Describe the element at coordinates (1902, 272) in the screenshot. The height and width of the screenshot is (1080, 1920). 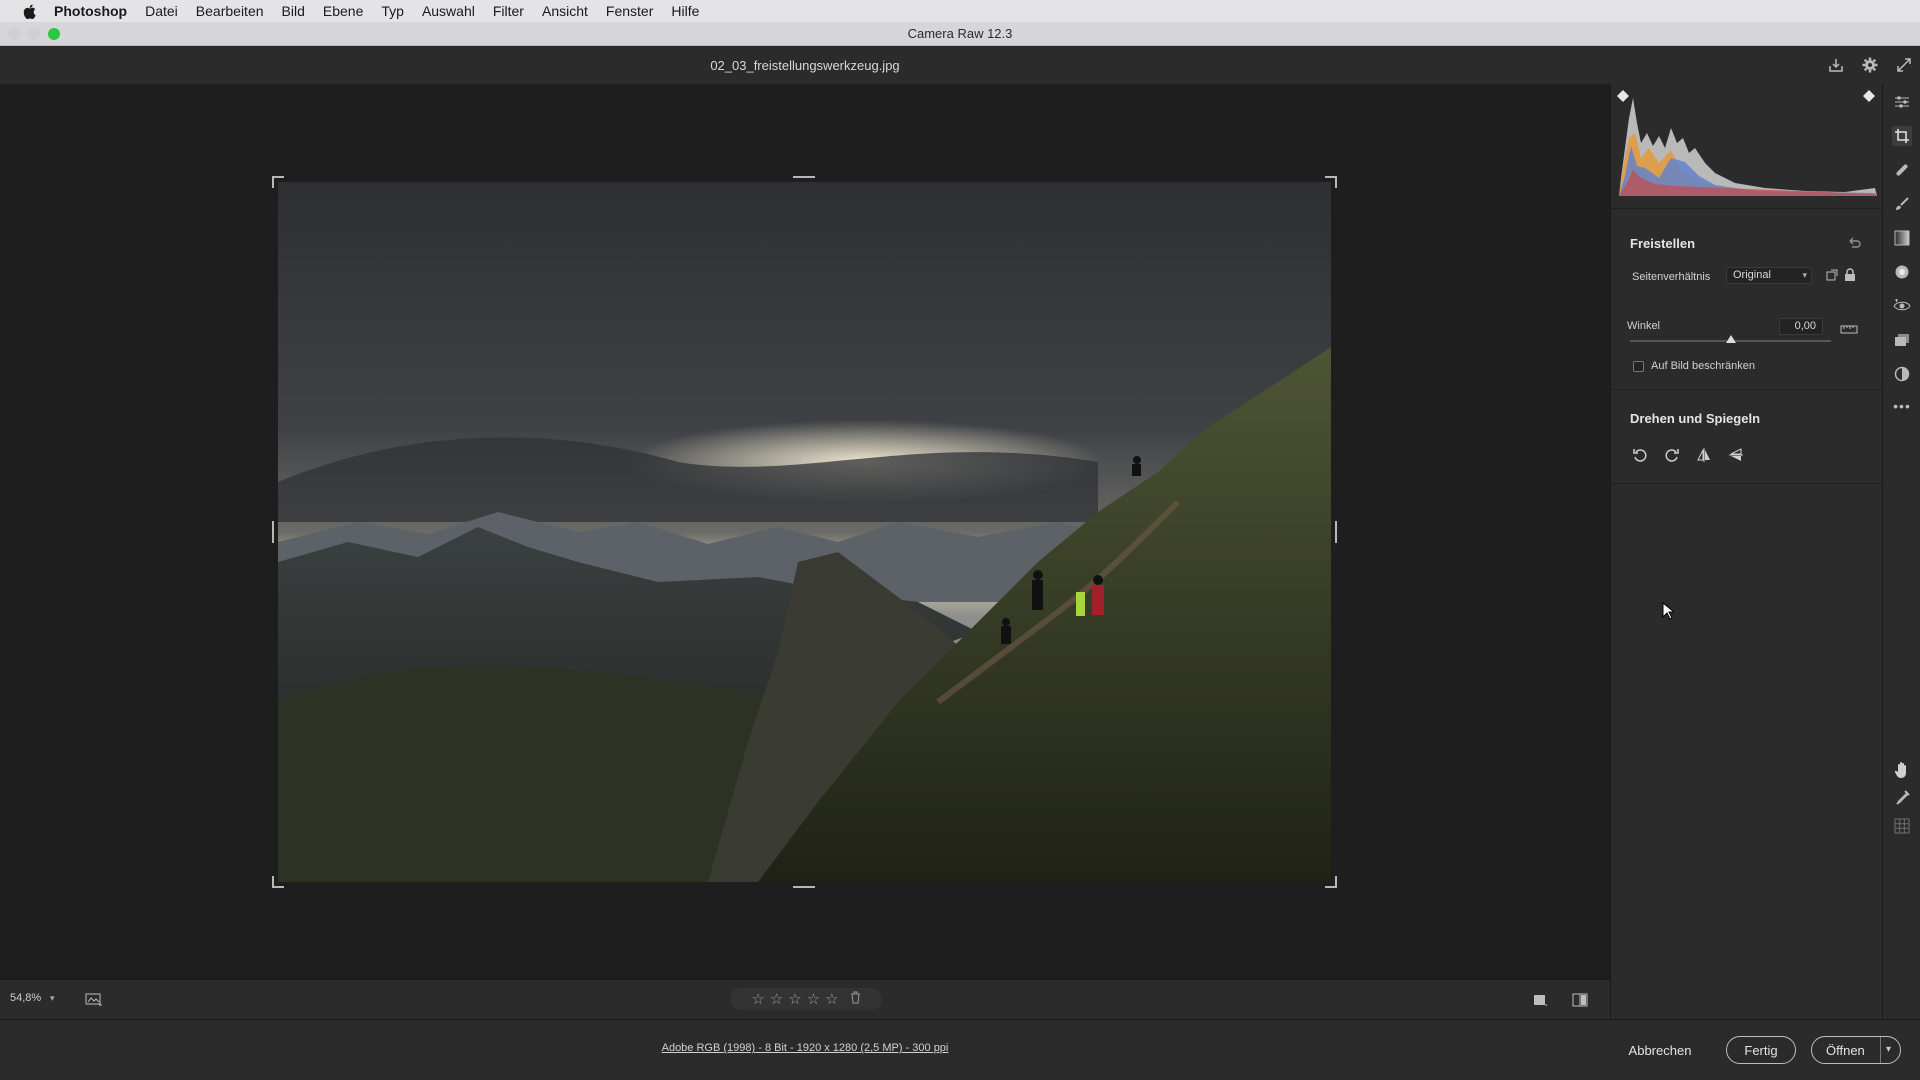
I see `radial-filter-icon` at that location.